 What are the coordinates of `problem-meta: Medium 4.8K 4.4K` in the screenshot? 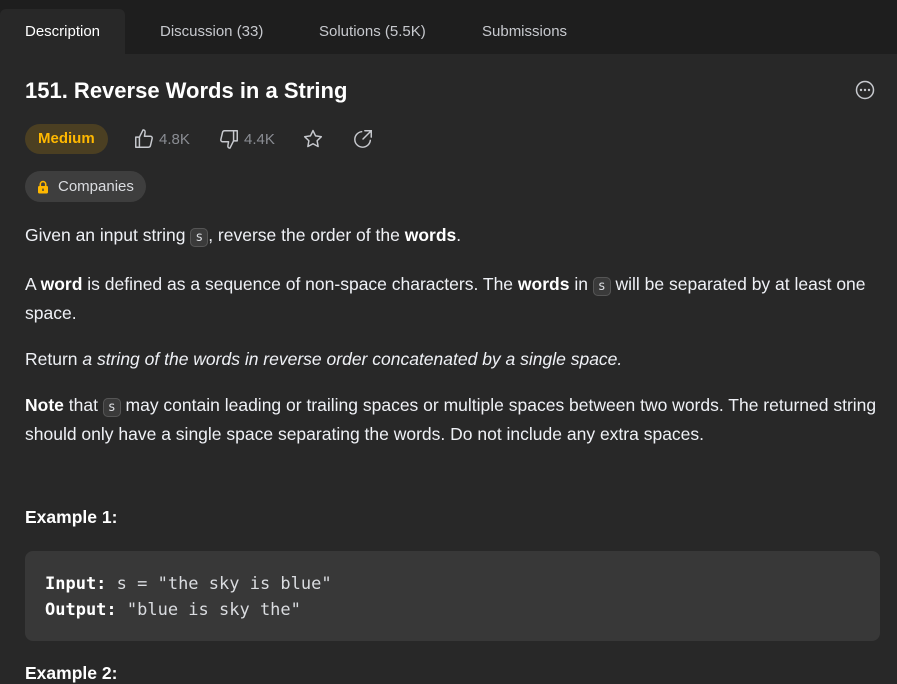 It's located at (225, 139).